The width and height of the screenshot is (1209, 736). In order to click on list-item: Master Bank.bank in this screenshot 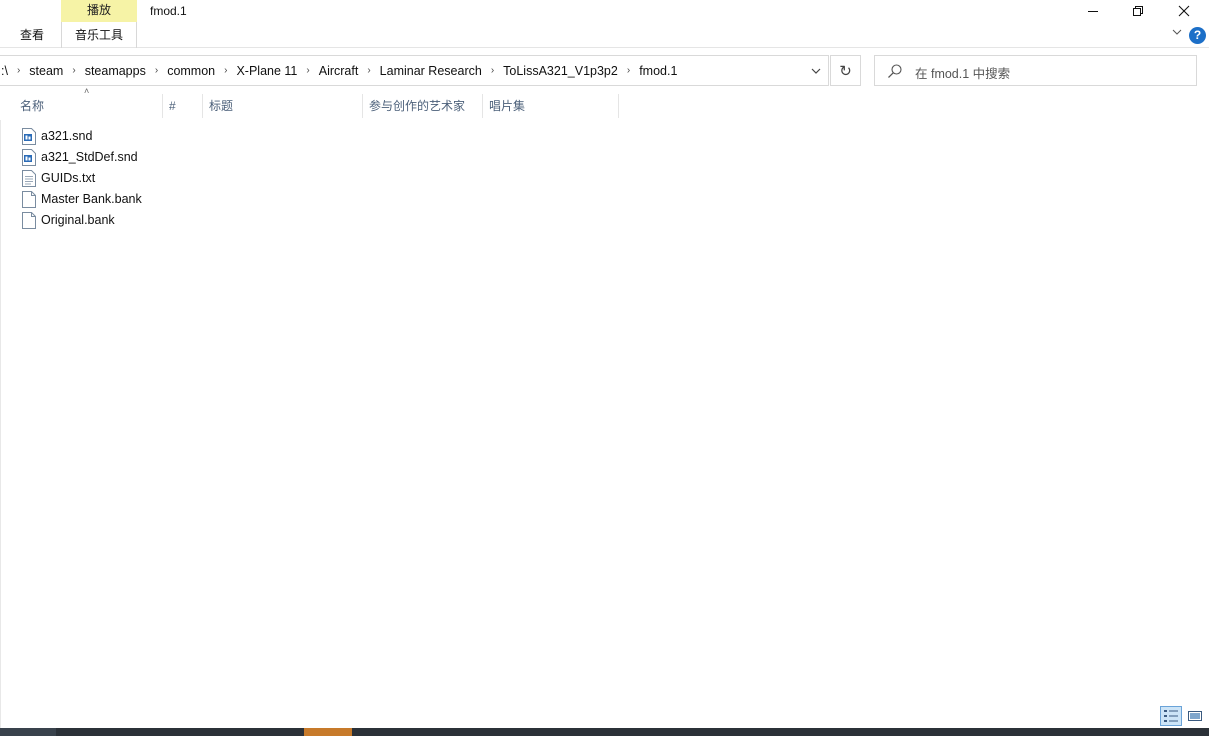, I will do `click(80, 199)`.